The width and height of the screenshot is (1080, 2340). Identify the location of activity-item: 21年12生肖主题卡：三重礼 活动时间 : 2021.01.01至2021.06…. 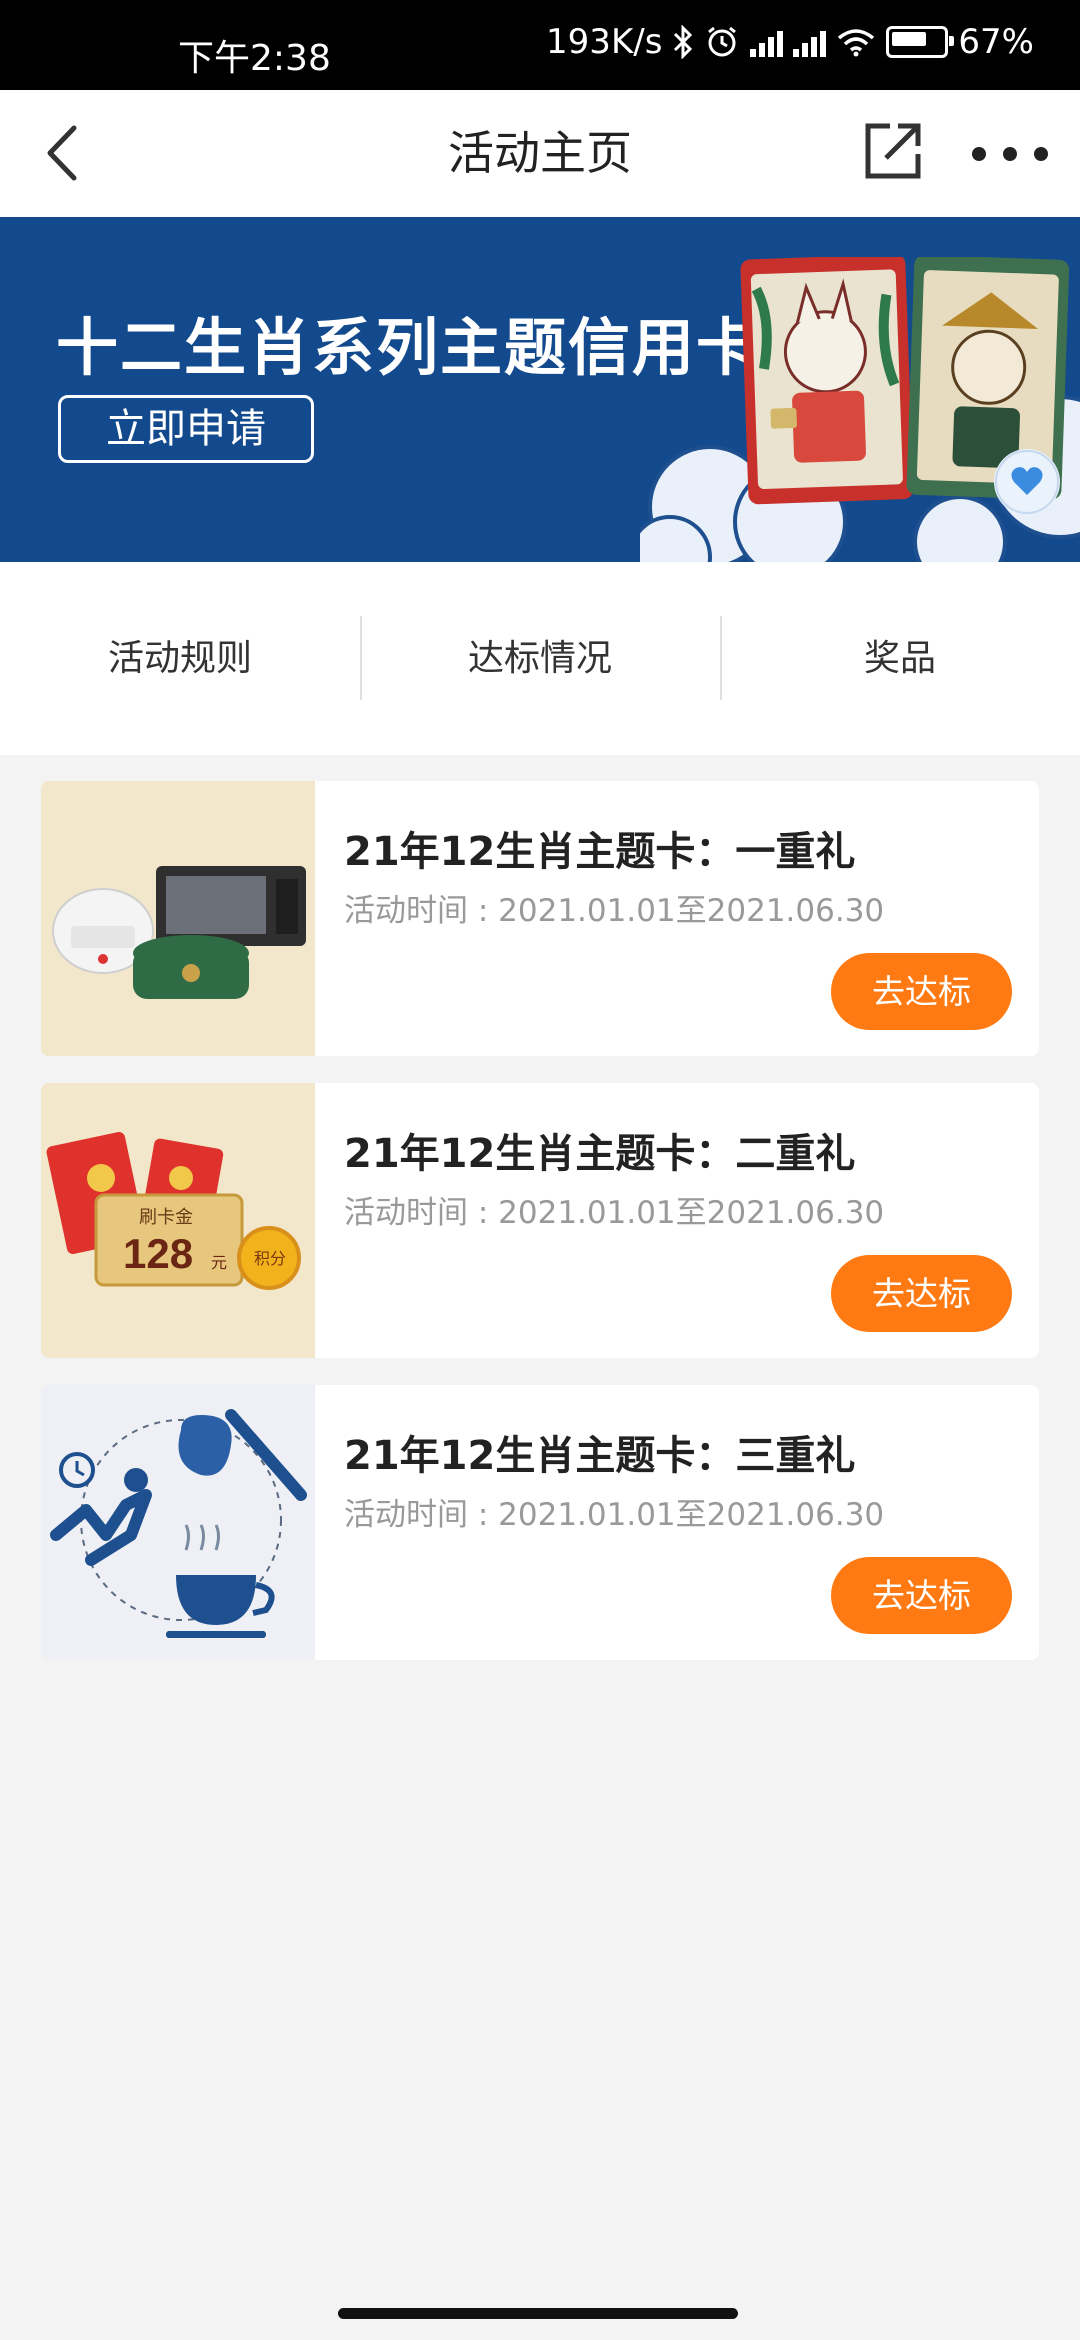
(540, 1522).